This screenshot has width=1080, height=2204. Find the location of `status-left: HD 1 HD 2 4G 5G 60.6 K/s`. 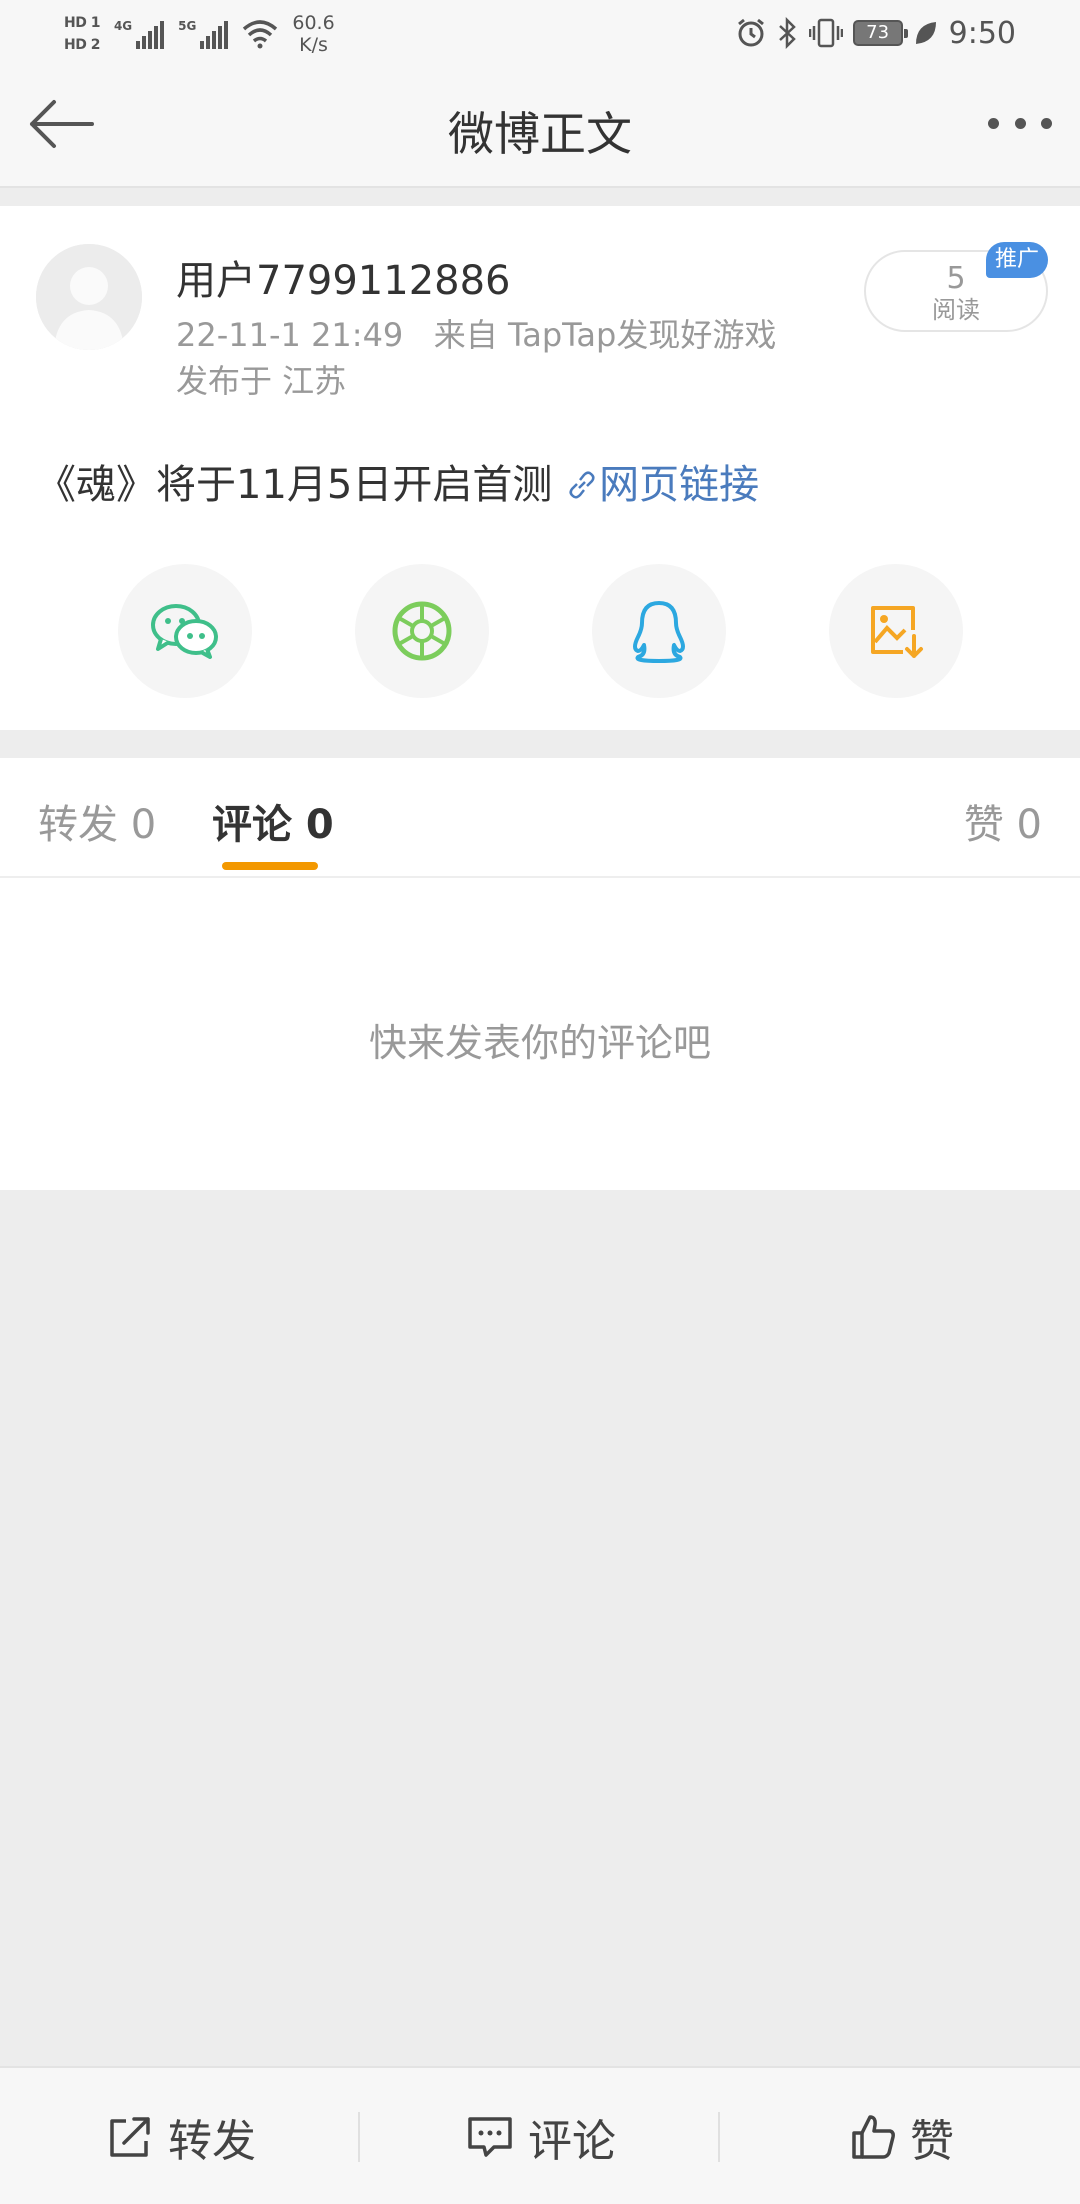

status-left: HD 1 HD 2 4G 5G 60.6 K/s is located at coordinates (199, 34).